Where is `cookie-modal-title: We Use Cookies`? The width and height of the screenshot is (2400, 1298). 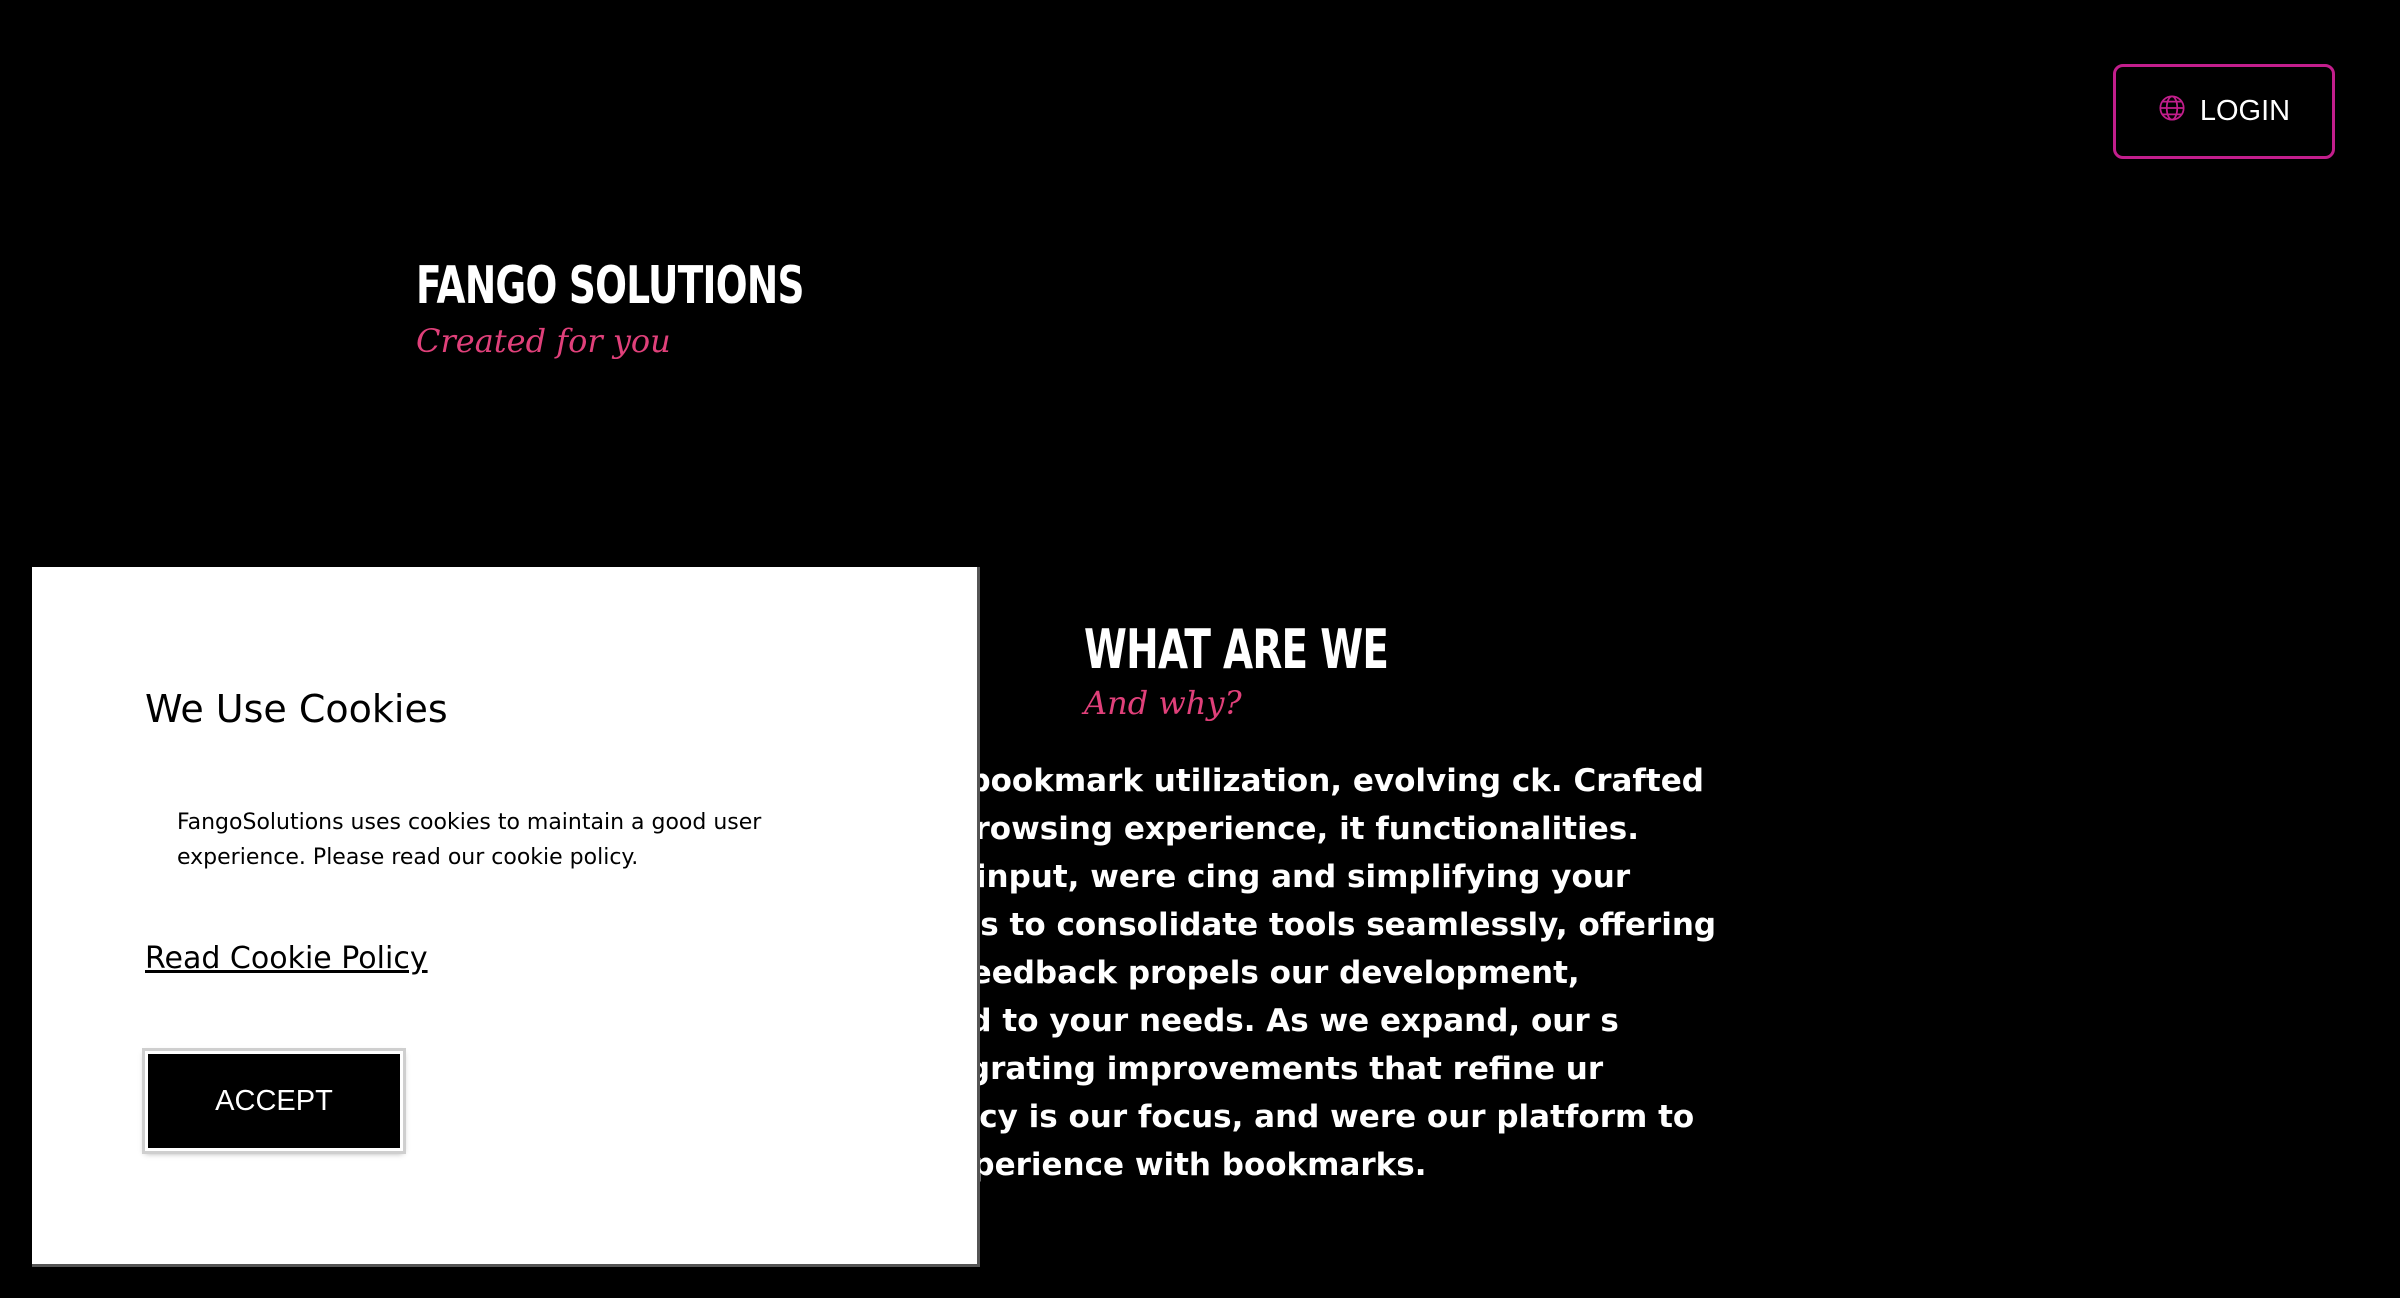
cookie-modal-title: We Use Cookies is located at coordinates (296, 709).